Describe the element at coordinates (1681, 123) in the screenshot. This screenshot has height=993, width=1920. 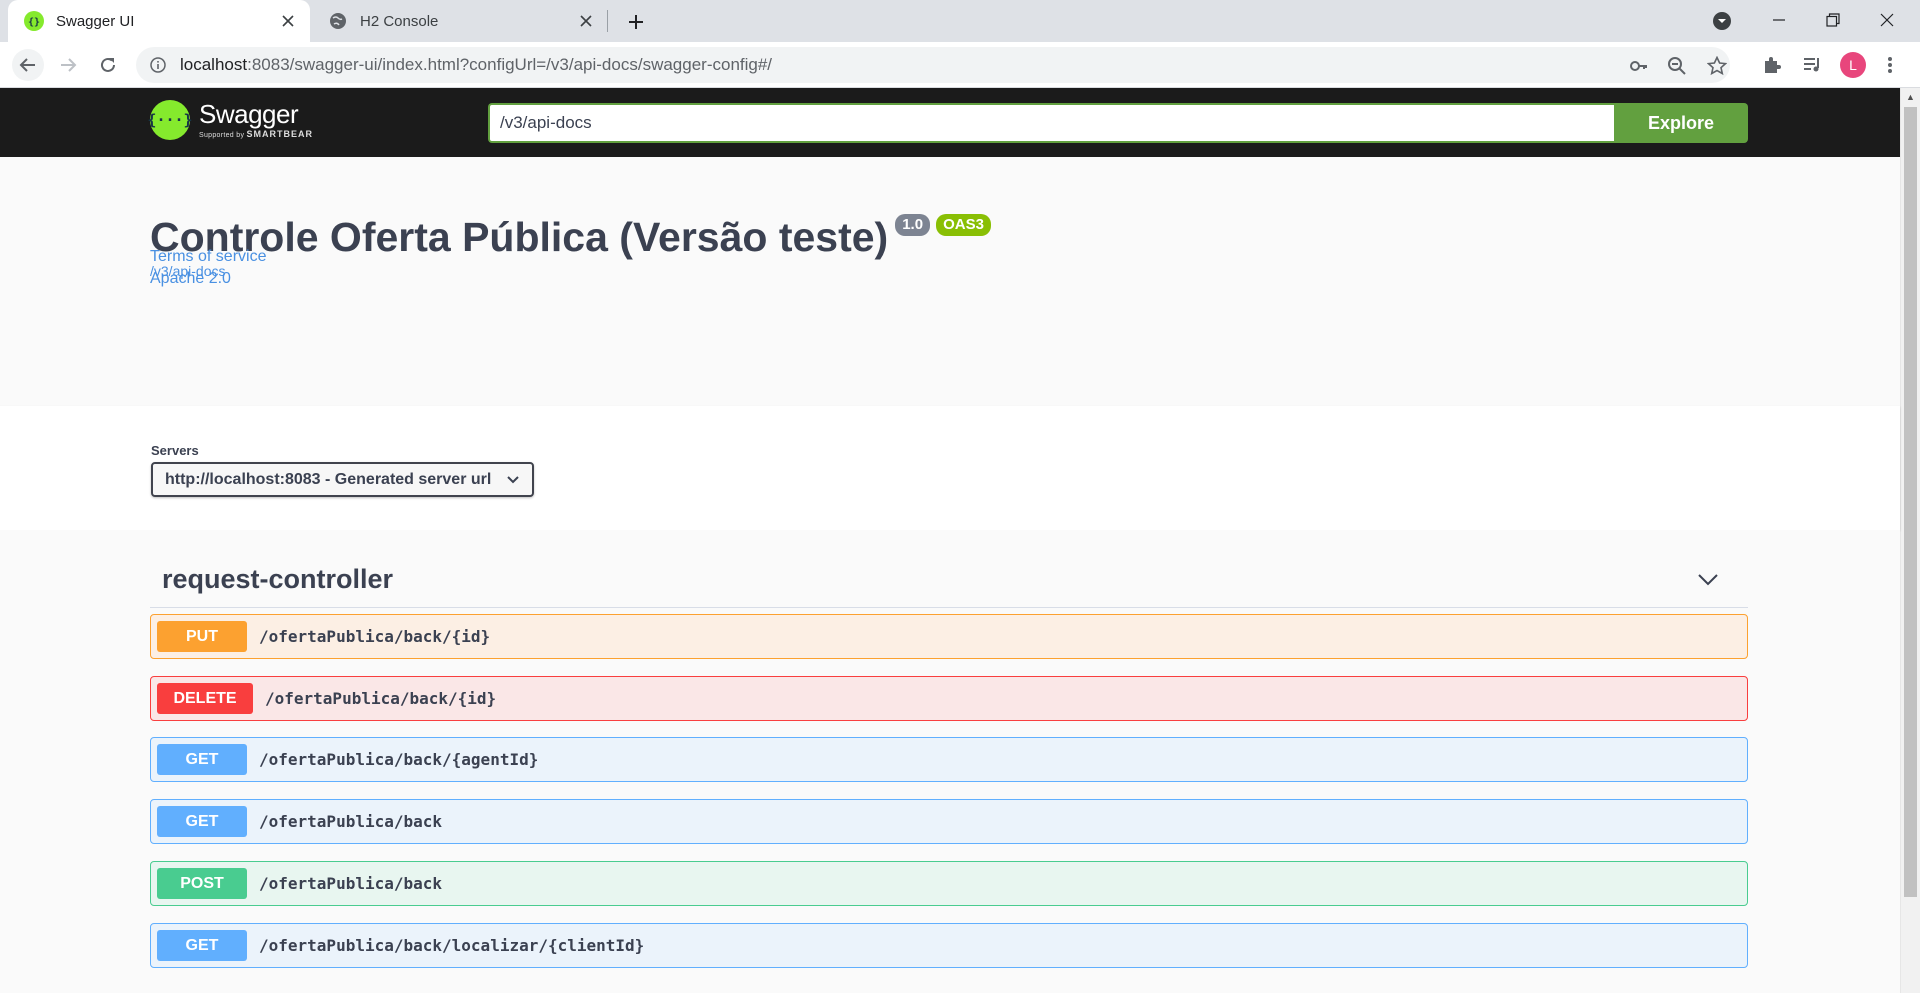
I see `explore-button: Explore` at that location.